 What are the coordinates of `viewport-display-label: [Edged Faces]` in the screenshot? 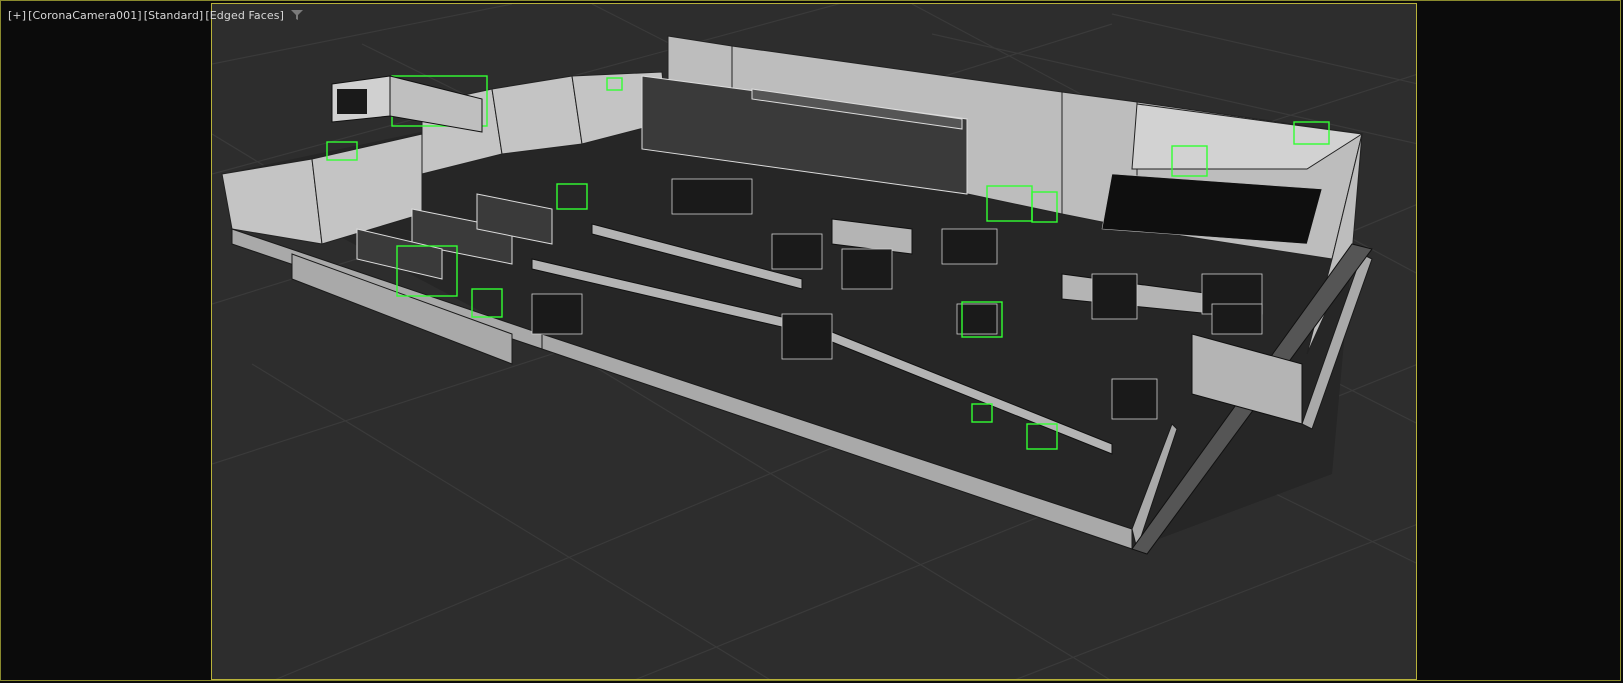 It's located at (244, 15).